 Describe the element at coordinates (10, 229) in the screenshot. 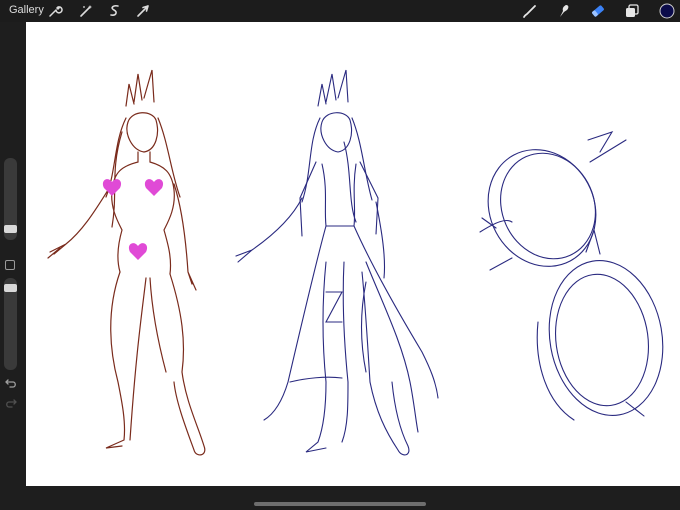

I see `brush-size-thumb` at that location.